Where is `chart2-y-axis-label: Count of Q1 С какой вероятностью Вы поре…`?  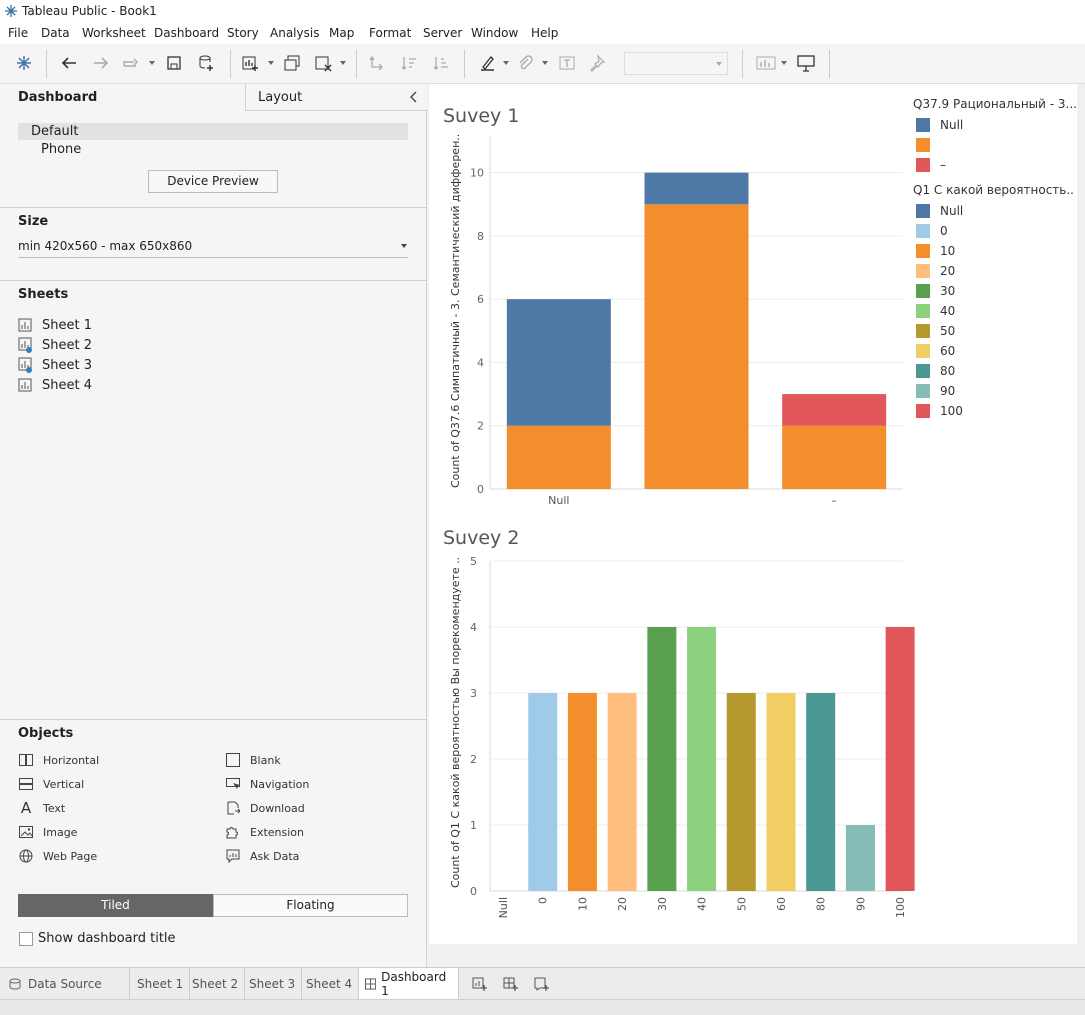 chart2-y-axis-label: Count of Q1 С какой вероятностью Вы поре… is located at coordinates (455, 722).